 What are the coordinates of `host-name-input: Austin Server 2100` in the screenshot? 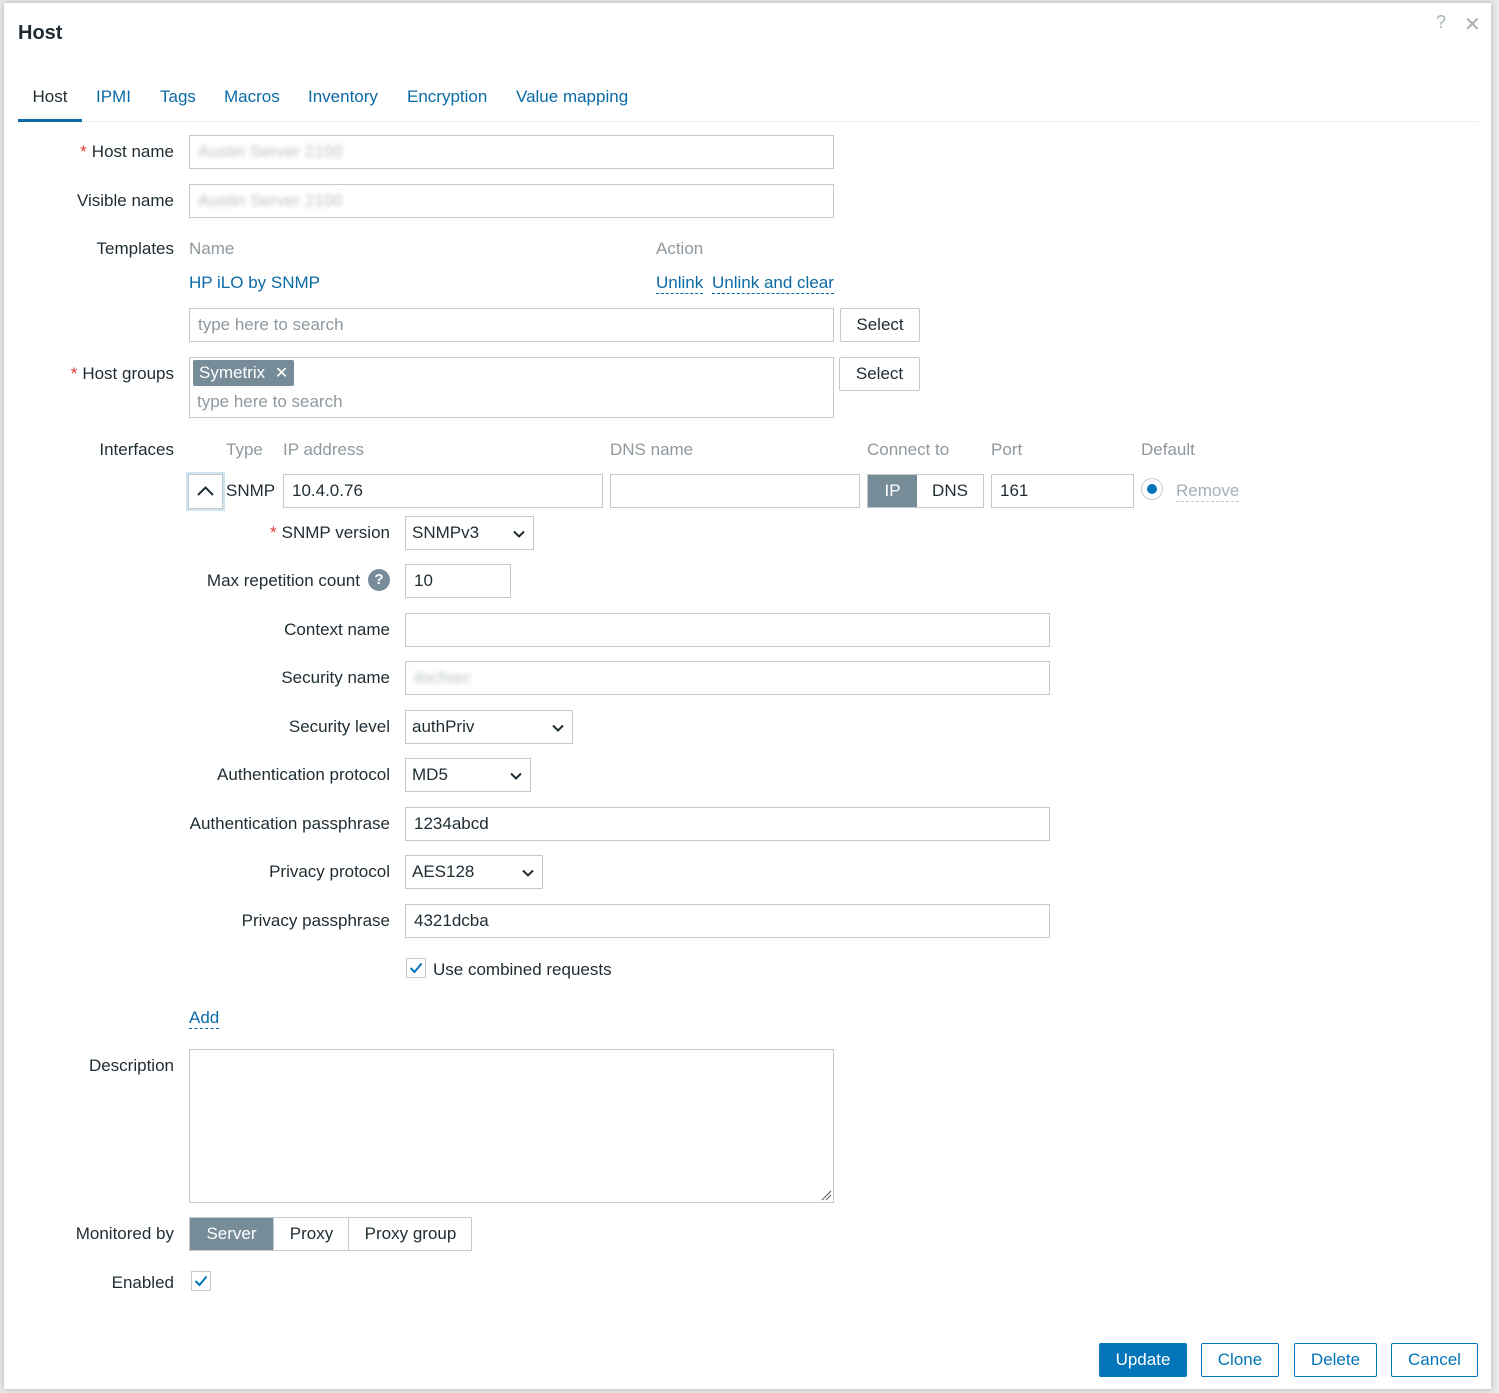 It's located at (511, 152).